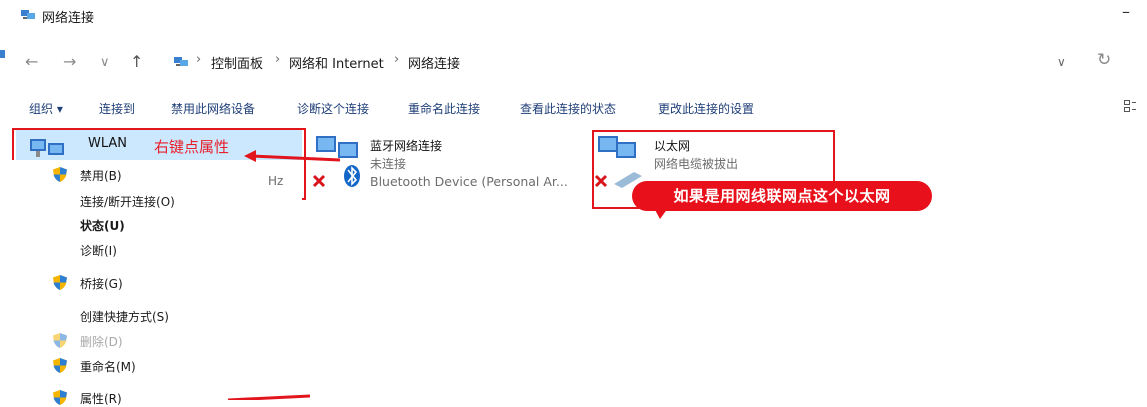  What do you see at coordinates (108, 366) in the screenshot?
I see `menu-item-rename: 重命名(M)` at bounding box center [108, 366].